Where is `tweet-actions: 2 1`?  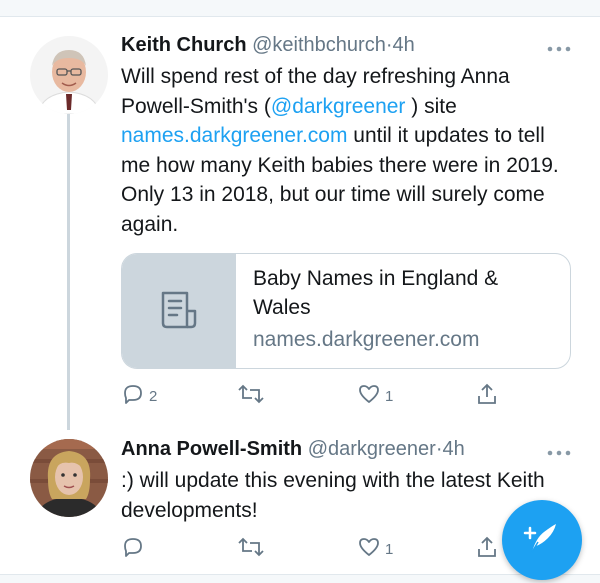 tweet-actions: 2 1 is located at coordinates (311, 397).